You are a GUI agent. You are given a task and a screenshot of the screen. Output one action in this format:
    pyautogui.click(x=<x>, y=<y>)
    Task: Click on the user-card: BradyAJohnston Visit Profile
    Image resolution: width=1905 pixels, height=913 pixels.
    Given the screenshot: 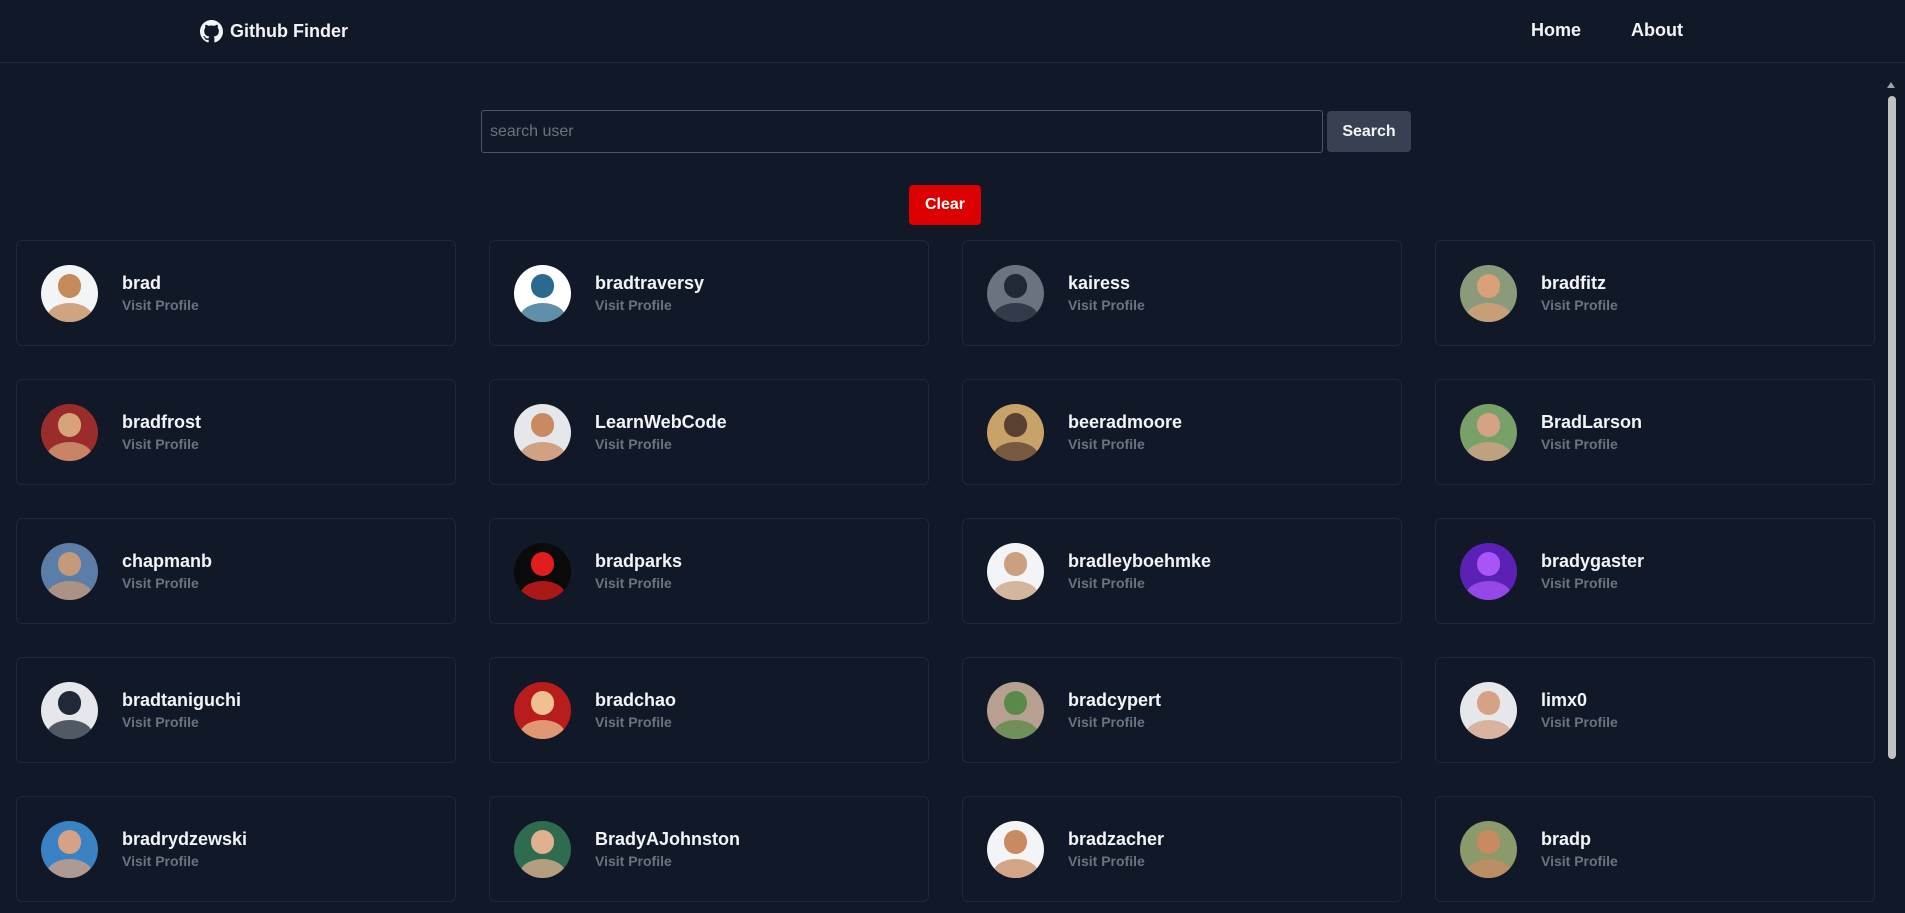 What is the action you would take?
    pyautogui.click(x=709, y=849)
    